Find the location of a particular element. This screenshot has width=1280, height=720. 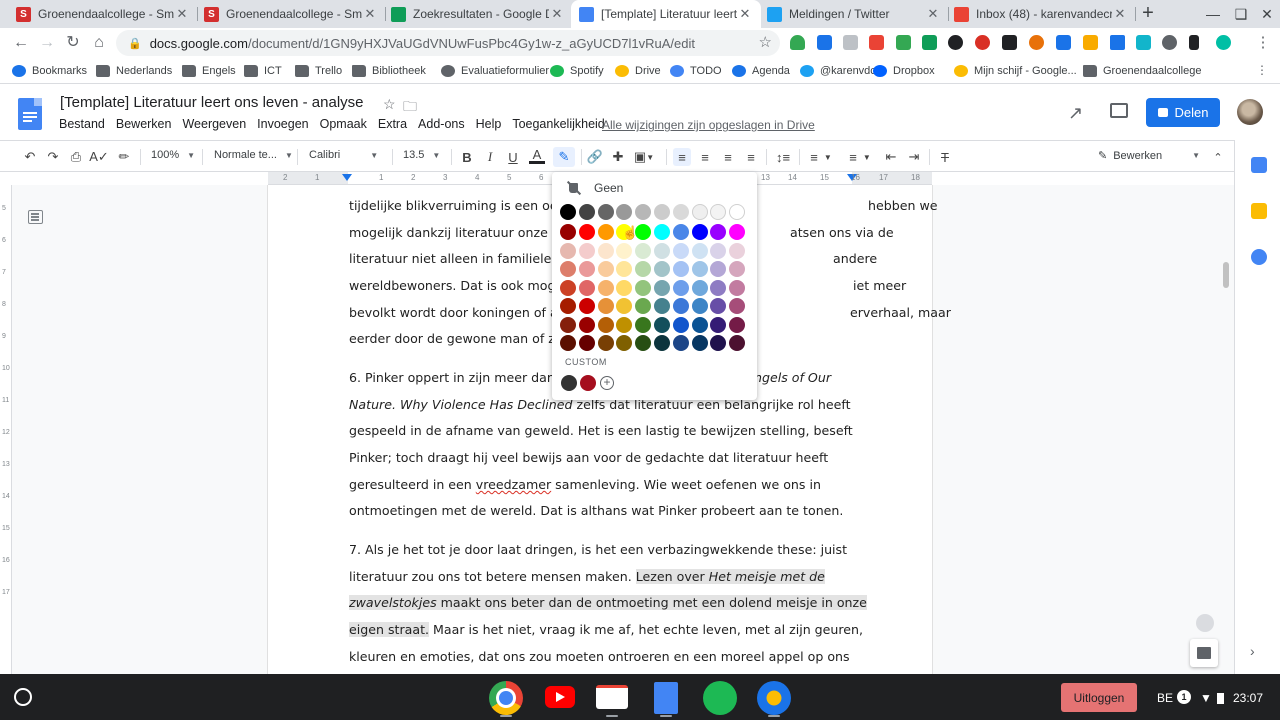

red-circle-extension-icon is located at coordinates (982, 42).